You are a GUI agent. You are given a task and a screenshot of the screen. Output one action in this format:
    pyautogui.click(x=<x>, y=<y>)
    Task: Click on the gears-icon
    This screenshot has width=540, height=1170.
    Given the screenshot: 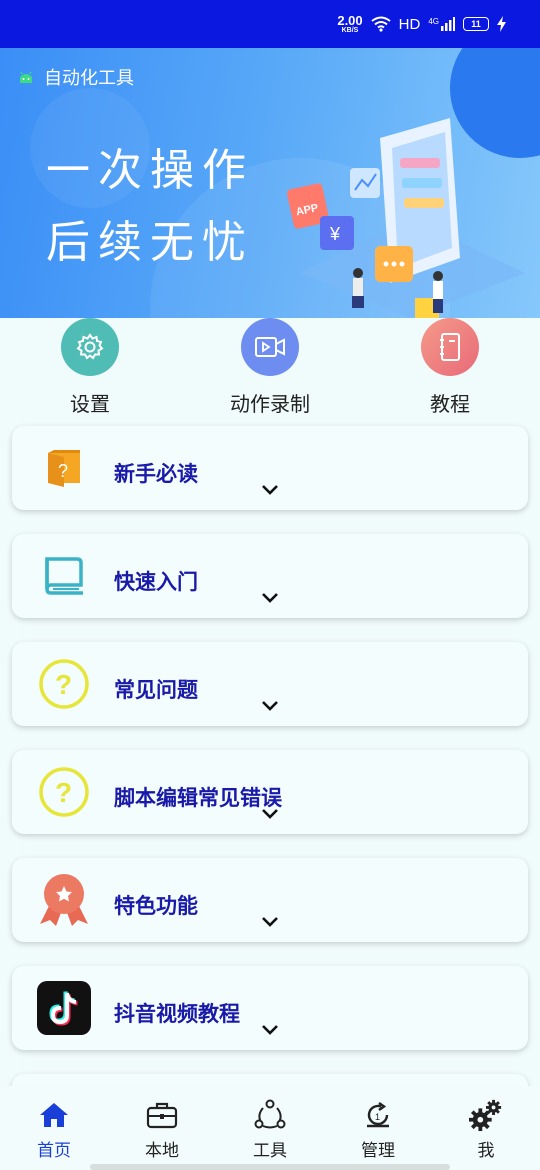 What is the action you would take?
    pyautogui.click(x=486, y=1115)
    